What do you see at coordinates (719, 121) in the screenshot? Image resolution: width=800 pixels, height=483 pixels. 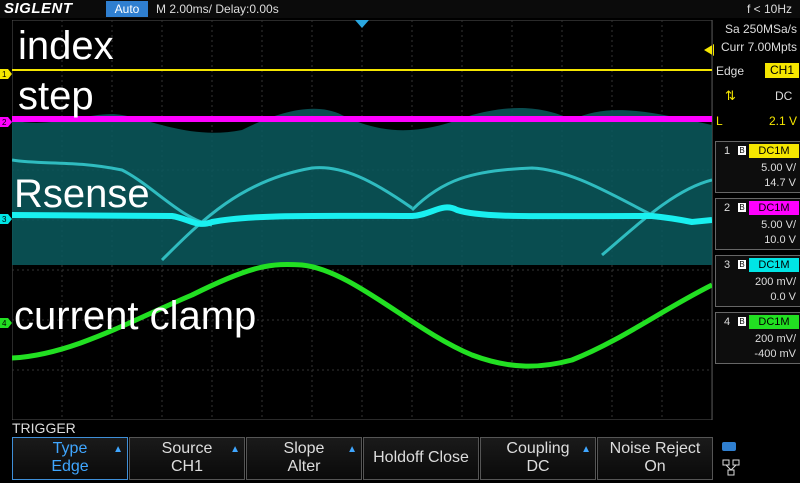 I see `trigger-level-prefix: L` at bounding box center [719, 121].